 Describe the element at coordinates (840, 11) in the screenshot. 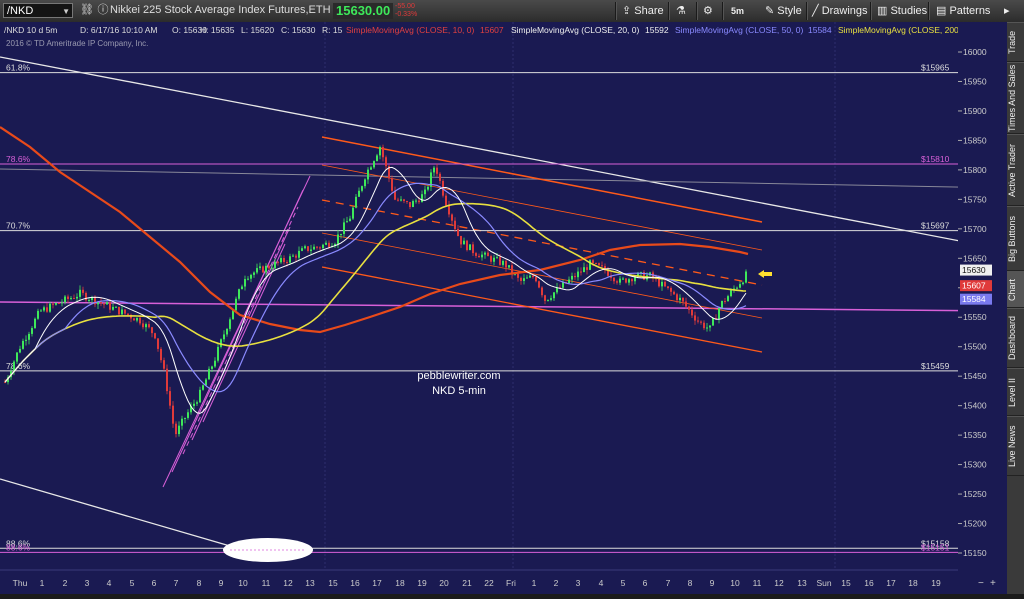

I see `drawings-button: ╱ Drawings` at that location.